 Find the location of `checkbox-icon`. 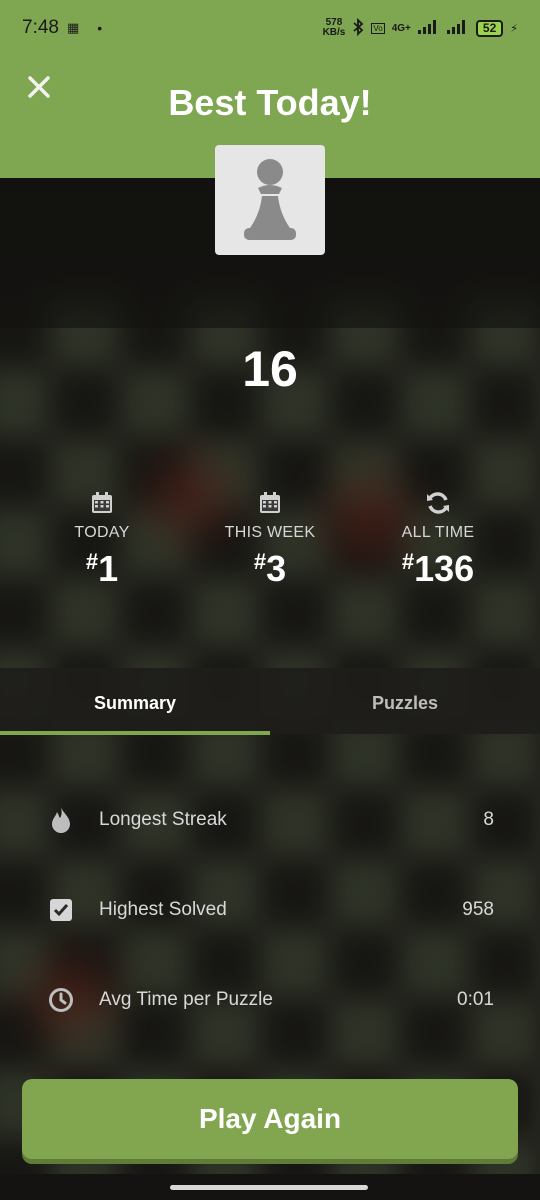

checkbox-icon is located at coordinates (61, 910).